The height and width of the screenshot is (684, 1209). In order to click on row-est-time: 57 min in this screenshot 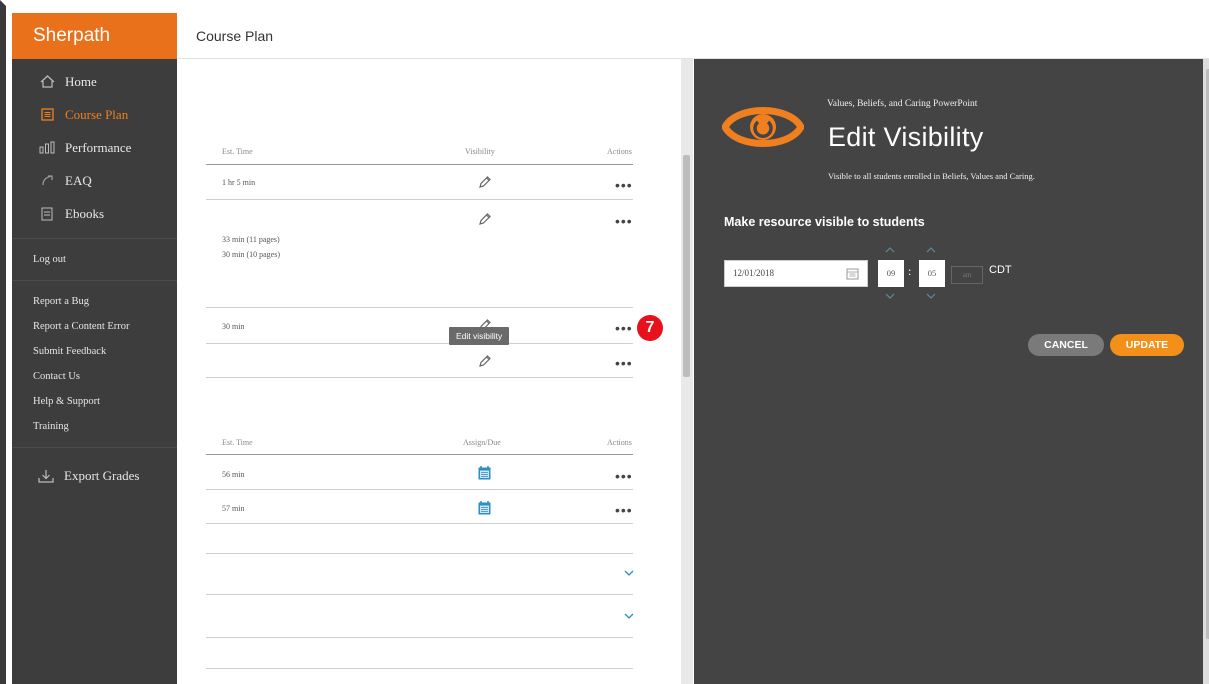, I will do `click(233, 508)`.